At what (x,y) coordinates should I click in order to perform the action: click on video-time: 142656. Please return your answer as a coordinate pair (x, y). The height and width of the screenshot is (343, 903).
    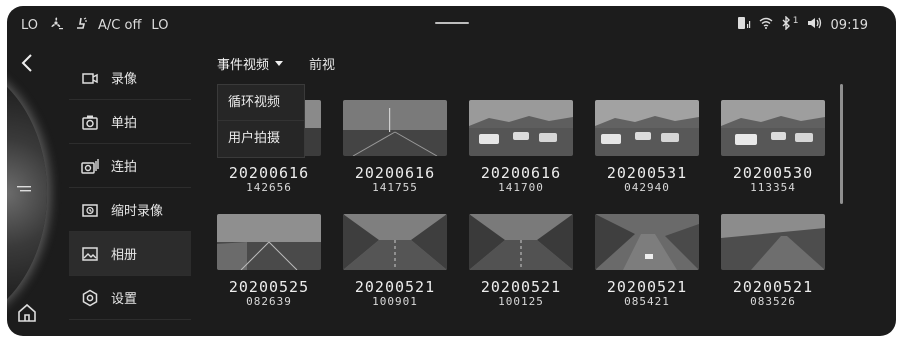
    Looking at the image, I should click on (269, 187).